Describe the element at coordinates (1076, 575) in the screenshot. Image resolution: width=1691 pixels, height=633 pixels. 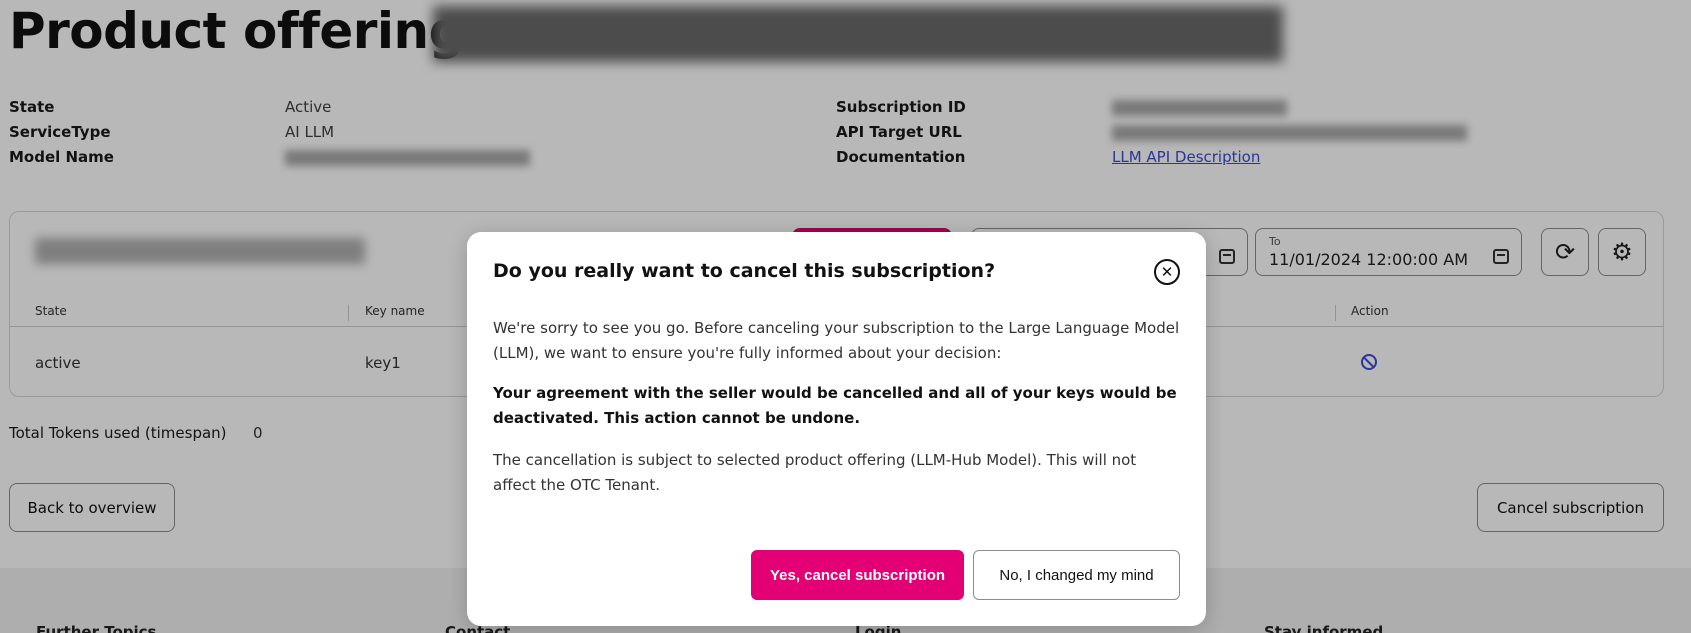
I see `keep-subscription-button: No, I changed my mind` at that location.